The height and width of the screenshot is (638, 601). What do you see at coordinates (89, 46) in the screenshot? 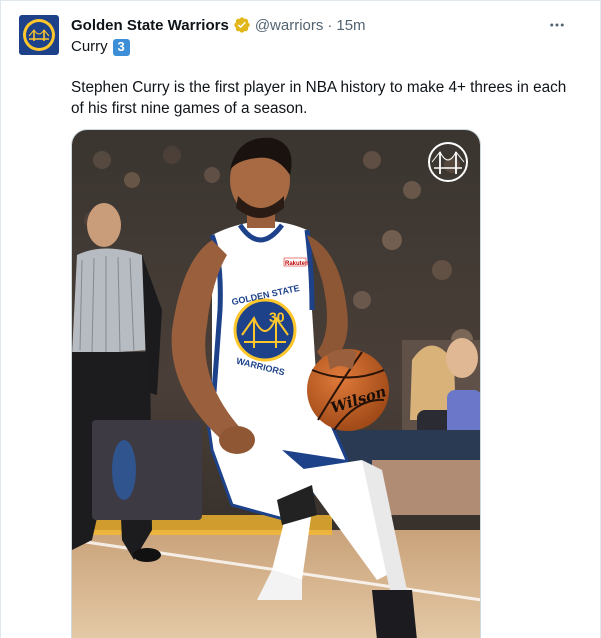
I see `first-line-word: Curry` at bounding box center [89, 46].